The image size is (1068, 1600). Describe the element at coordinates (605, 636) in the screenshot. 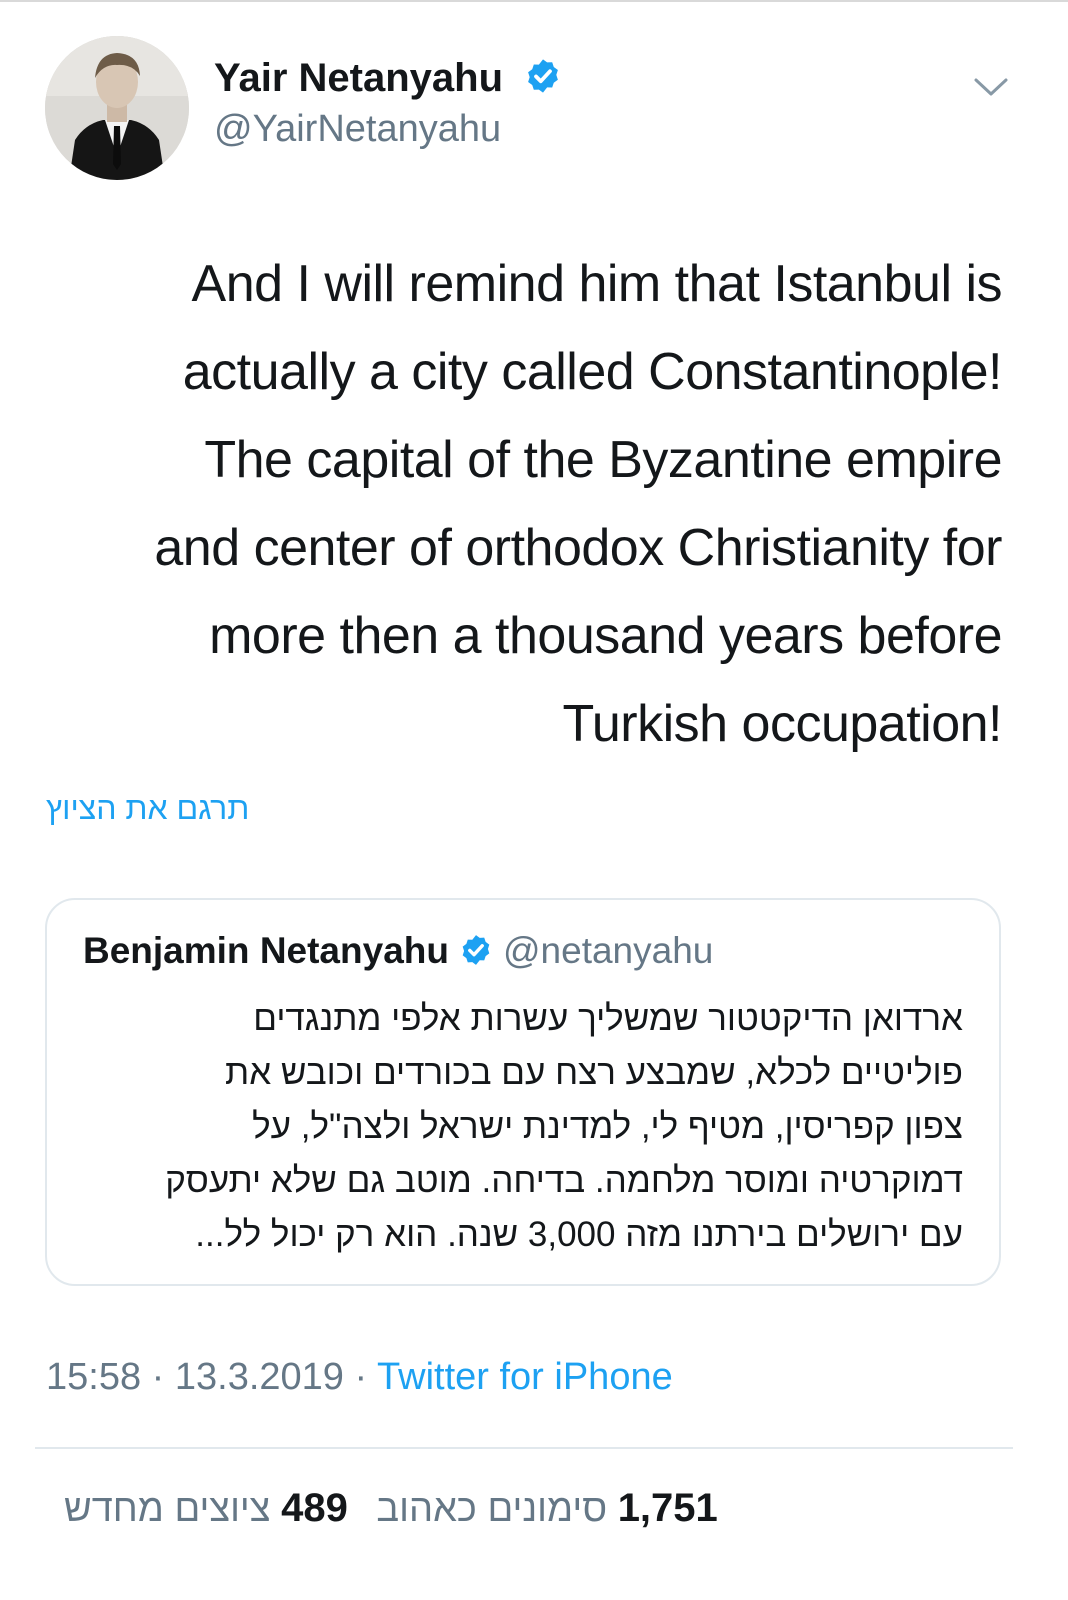

I see `tweet-line: more then a thousand years before` at that location.